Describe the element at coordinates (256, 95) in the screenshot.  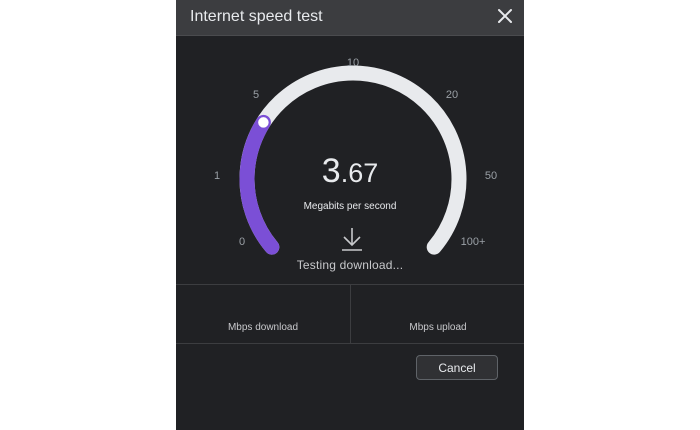
I see `gauge-tick-5: 5` at that location.